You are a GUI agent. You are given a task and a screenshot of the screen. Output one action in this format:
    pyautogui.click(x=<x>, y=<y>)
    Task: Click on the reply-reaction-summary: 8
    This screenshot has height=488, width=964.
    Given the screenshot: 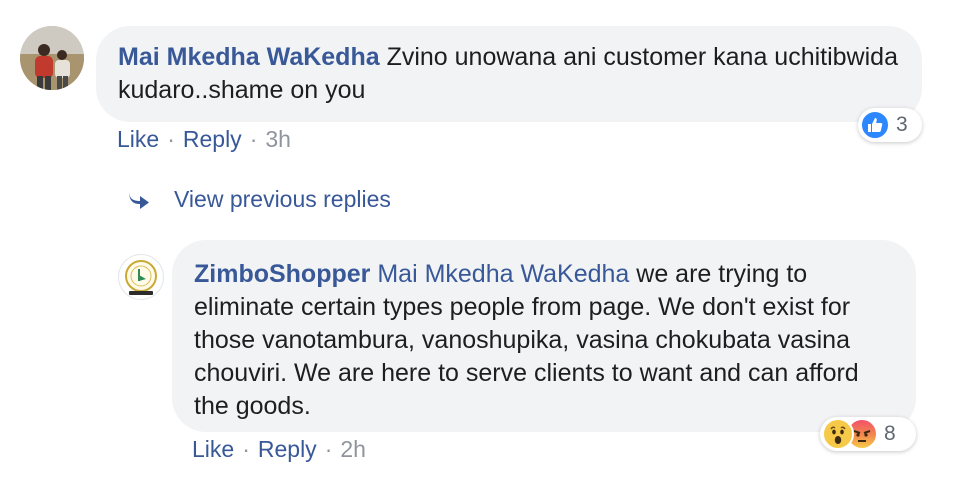 What is the action you would take?
    pyautogui.click(x=868, y=434)
    